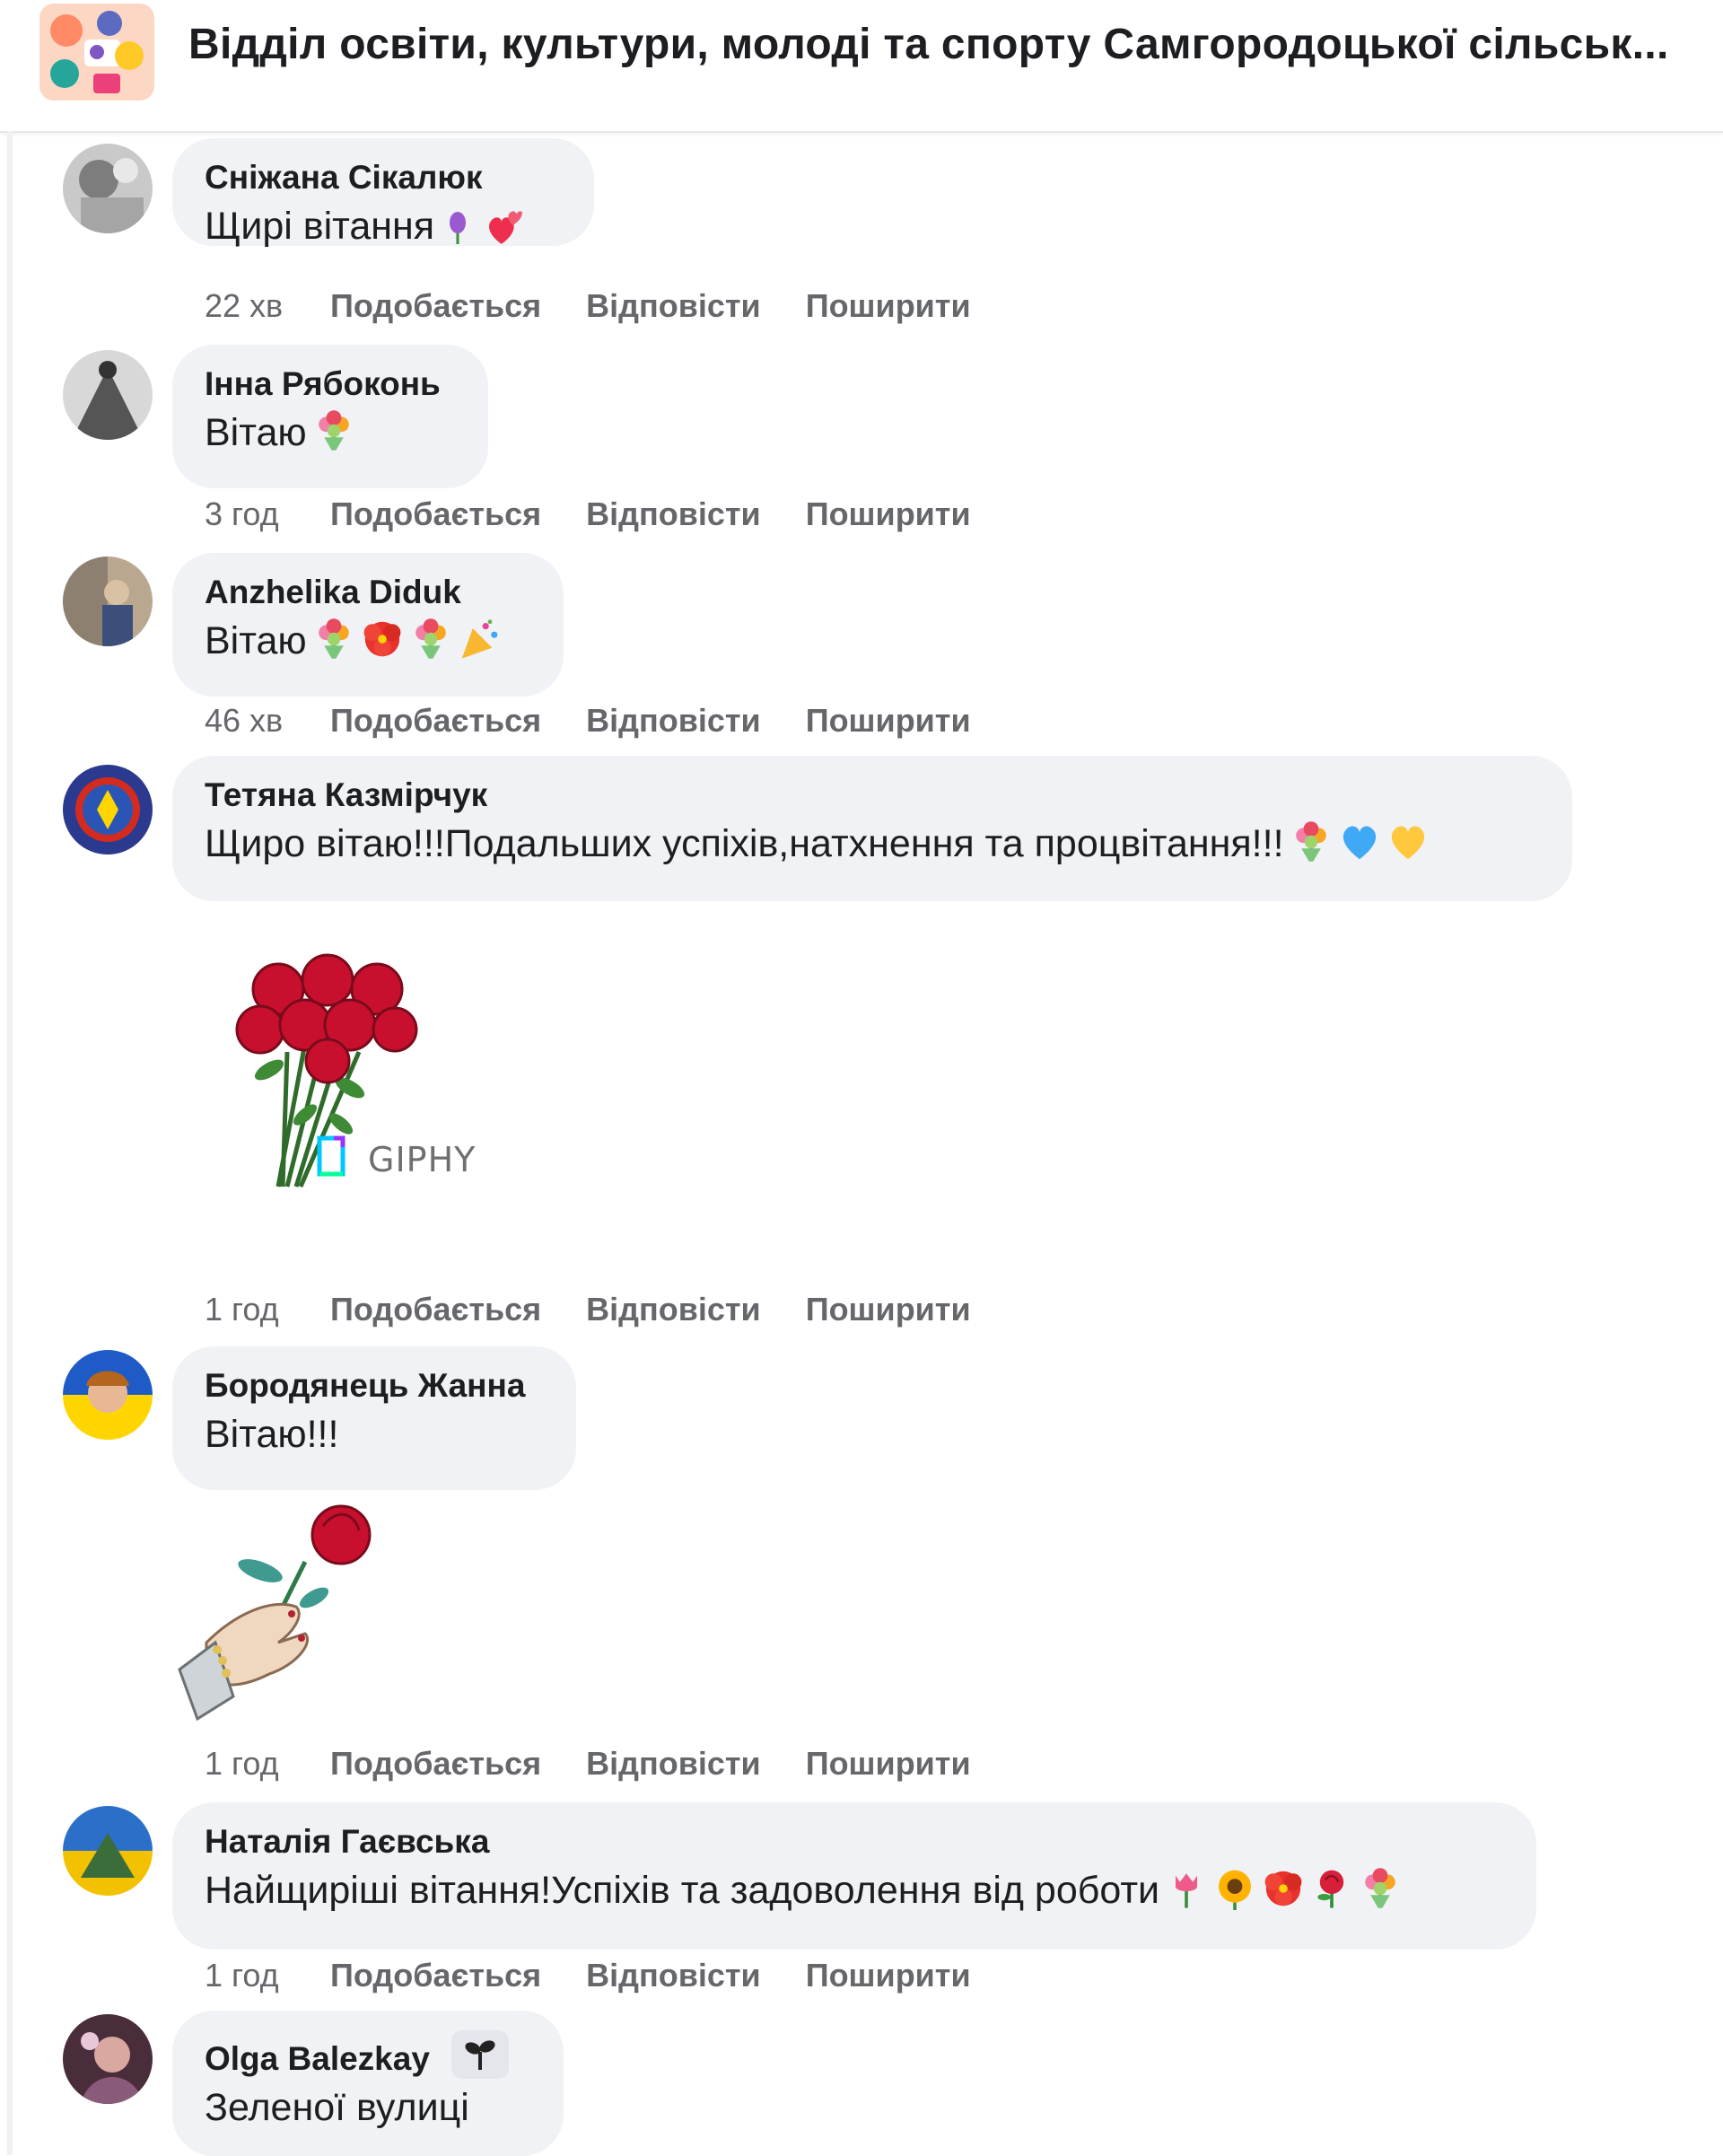 Image resolution: width=1723 pixels, height=2156 pixels. I want to click on giphy-logo-icon, so click(331, 1156).